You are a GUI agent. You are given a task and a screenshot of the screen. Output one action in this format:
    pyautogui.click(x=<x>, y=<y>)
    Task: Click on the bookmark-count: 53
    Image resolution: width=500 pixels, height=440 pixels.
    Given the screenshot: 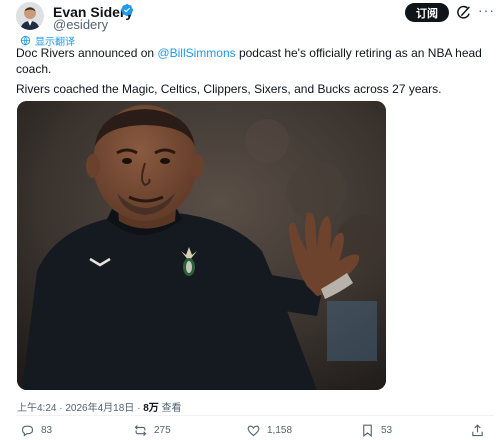 What is the action you would take?
    pyautogui.click(x=387, y=430)
    